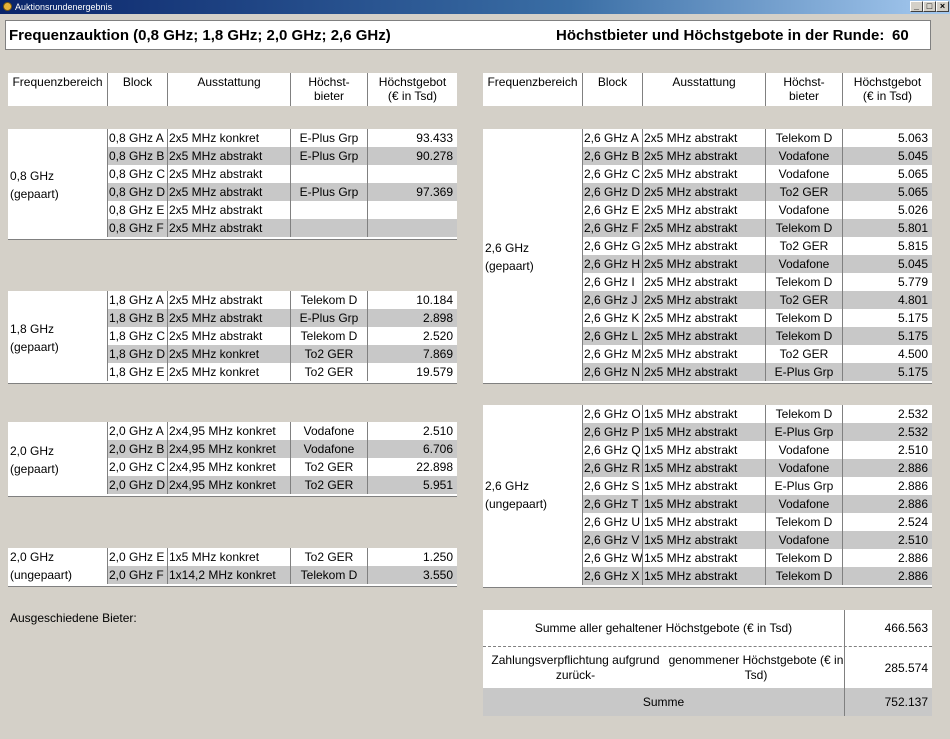 The width and height of the screenshot is (950, 739). Describe the element at coordinates (138, 156) in the screenshot. I see `block-cell: 0,8 GHz B` at that location.